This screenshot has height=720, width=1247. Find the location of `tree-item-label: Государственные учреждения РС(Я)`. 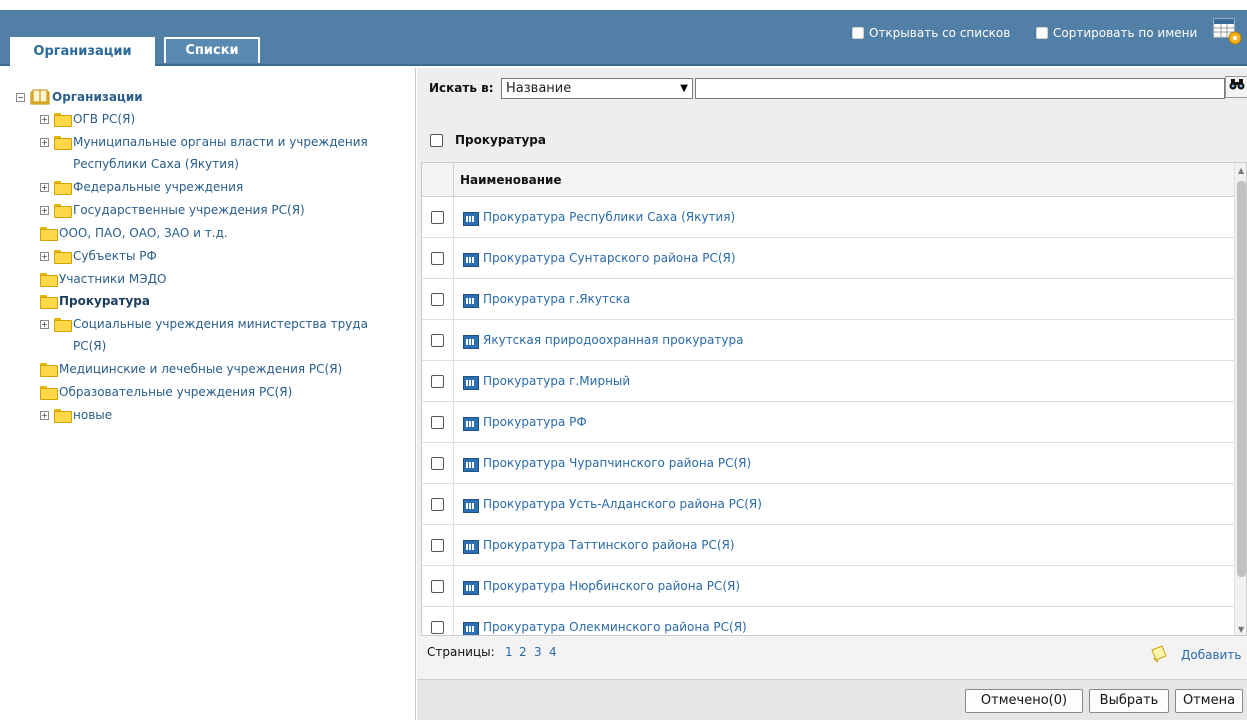

tree-item-label: Государственные учреждения РС(Я) is located at coordinates (189, 210).